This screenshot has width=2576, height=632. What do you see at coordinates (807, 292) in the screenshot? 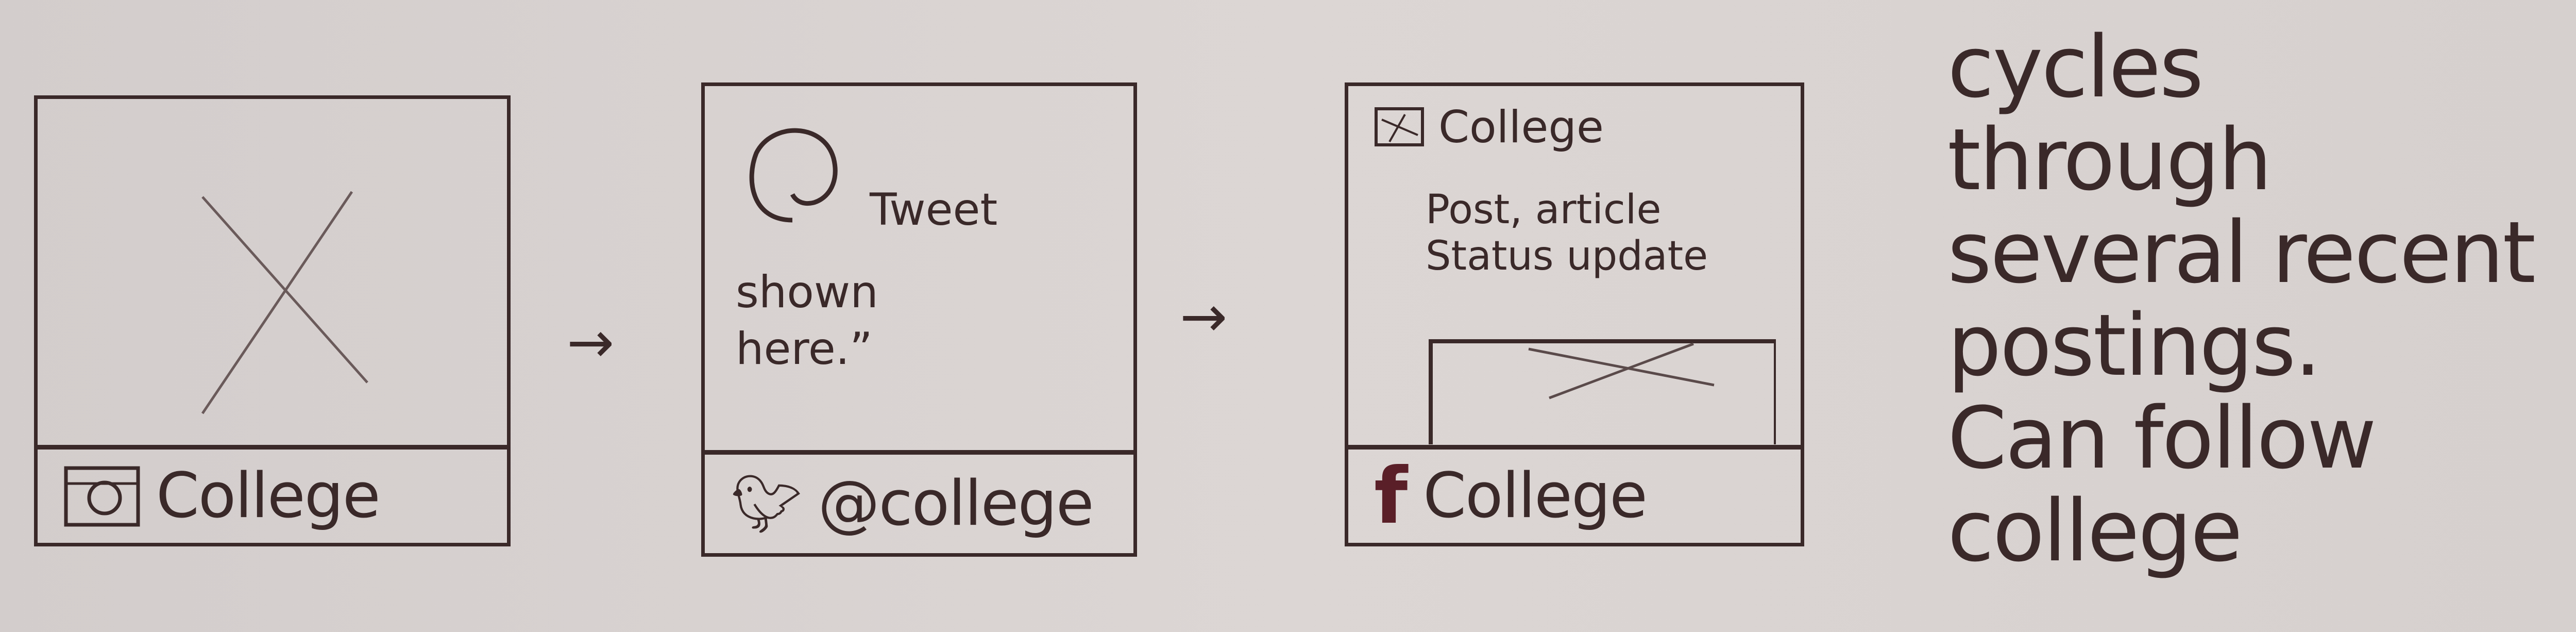
I see `tweet-text-line: shown` at bounding box center [807, 292].